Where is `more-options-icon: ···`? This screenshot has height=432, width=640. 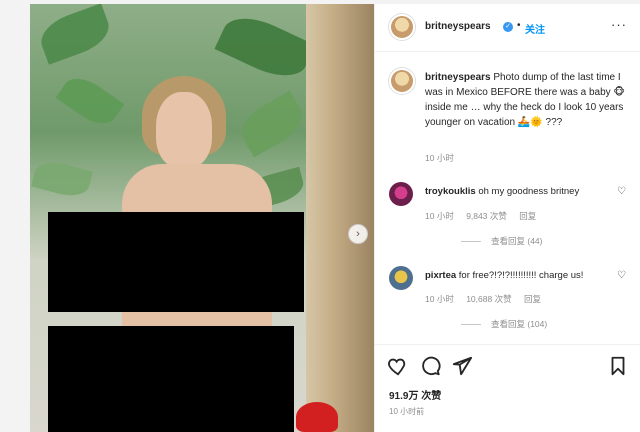
more-options-icon: ··· is located at coordinates (619, 24).